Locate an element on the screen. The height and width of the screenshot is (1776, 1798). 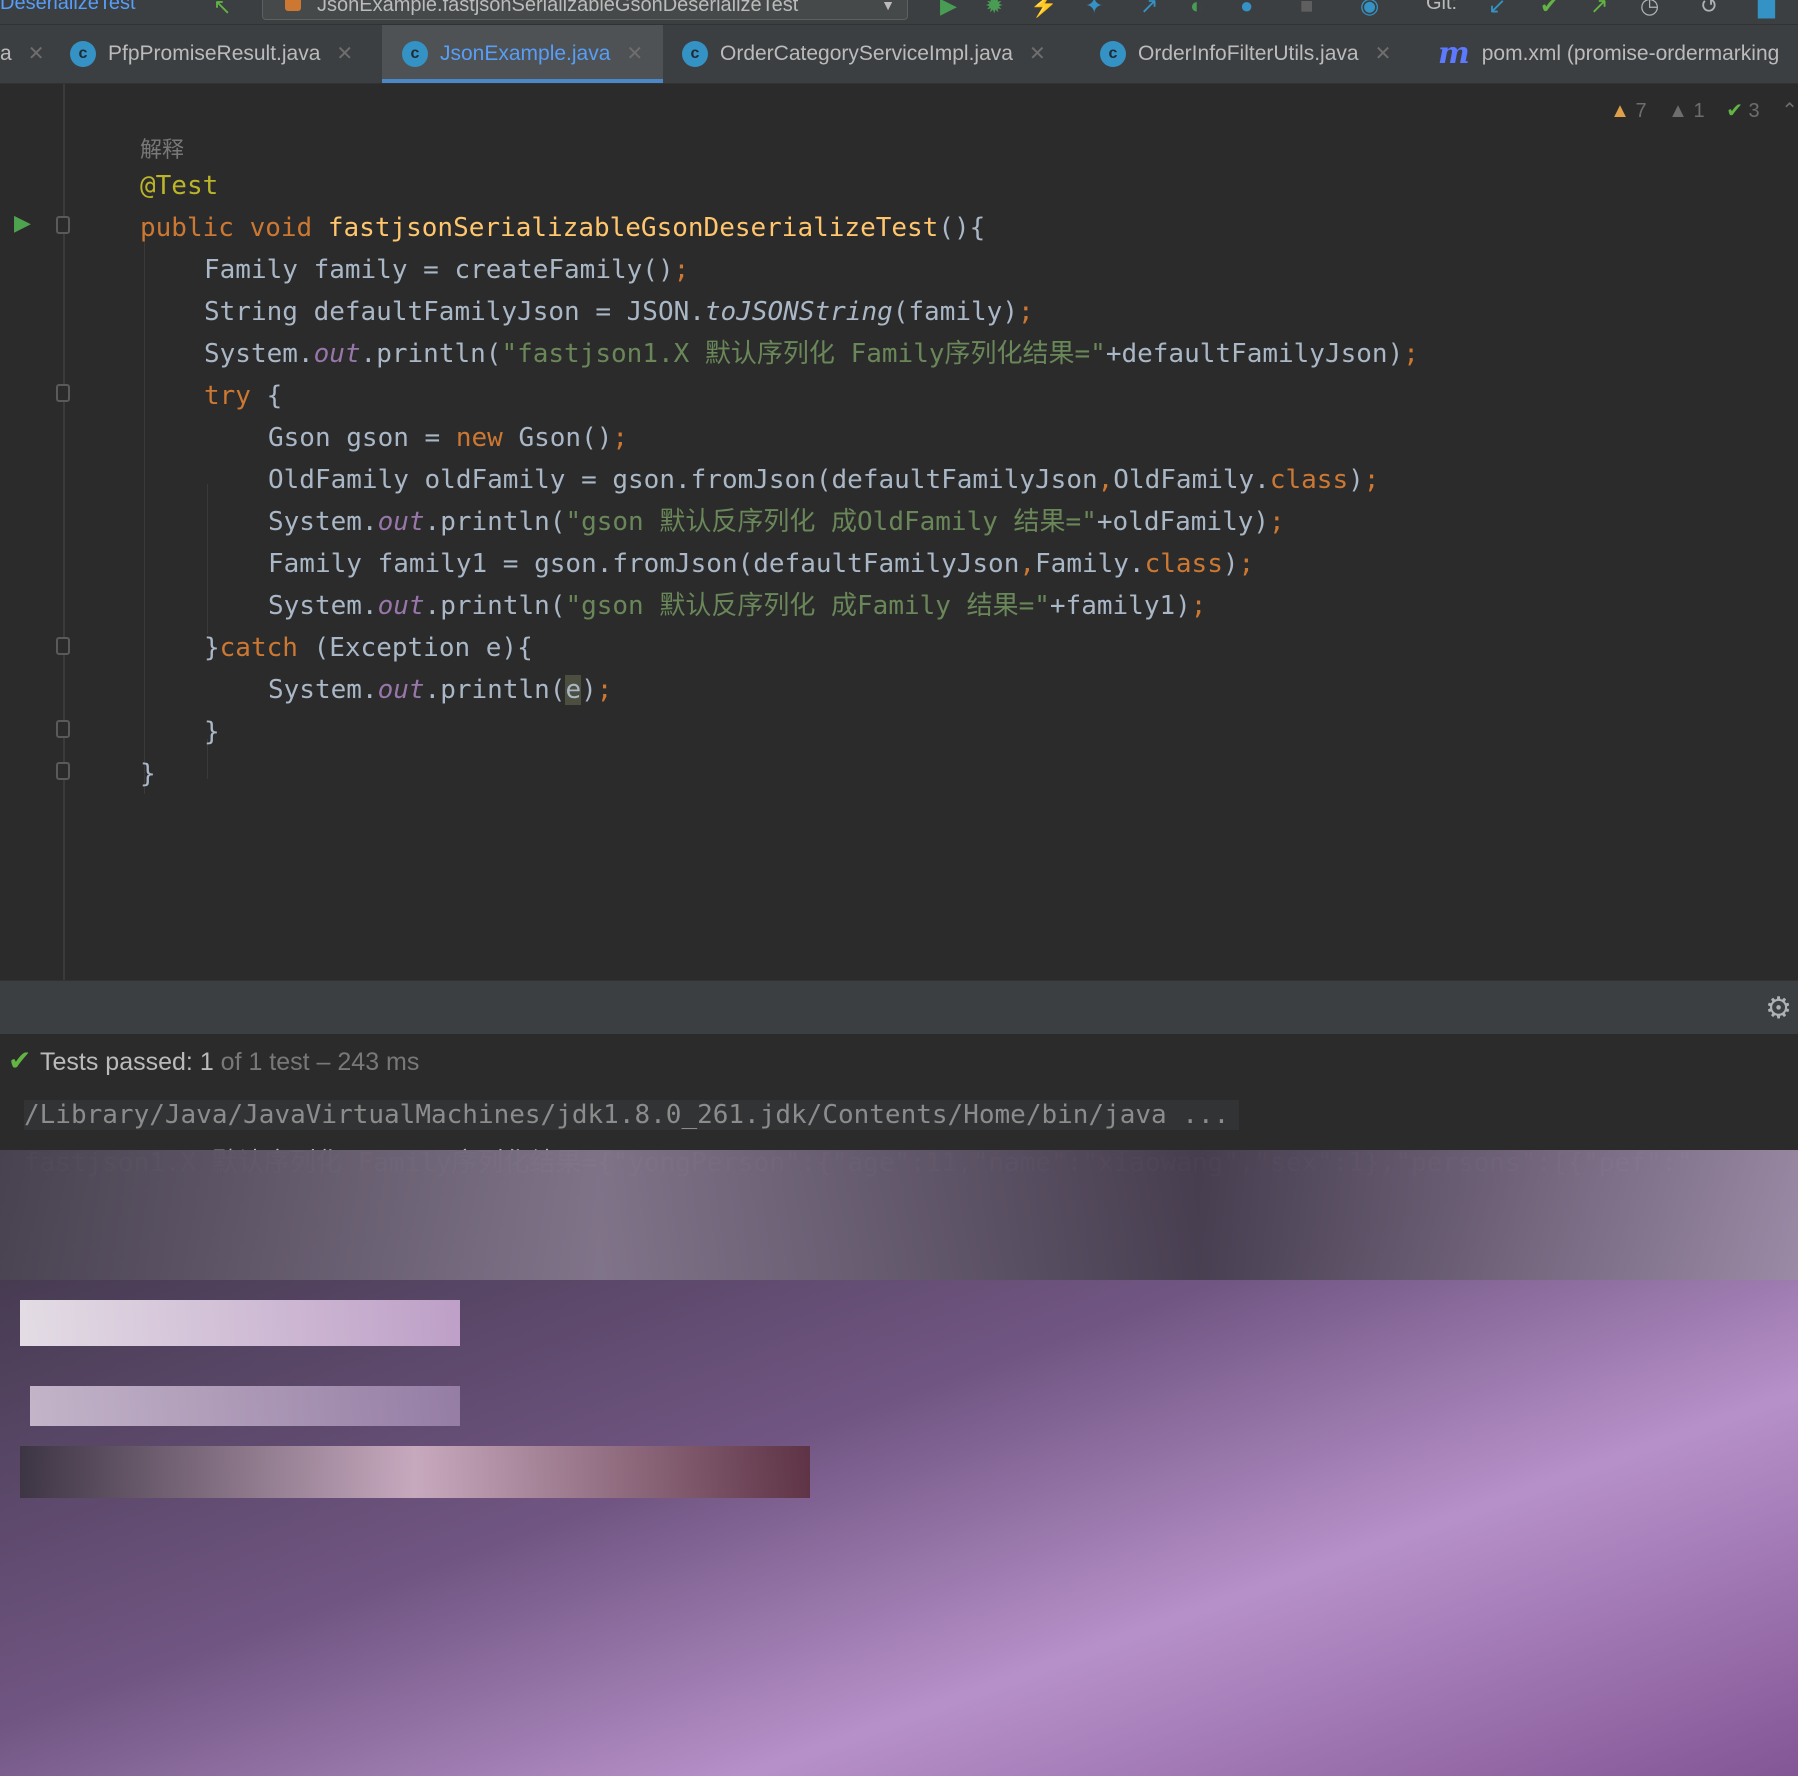
typo-check-icon: ✔ is located at coordinates (1734, 111).